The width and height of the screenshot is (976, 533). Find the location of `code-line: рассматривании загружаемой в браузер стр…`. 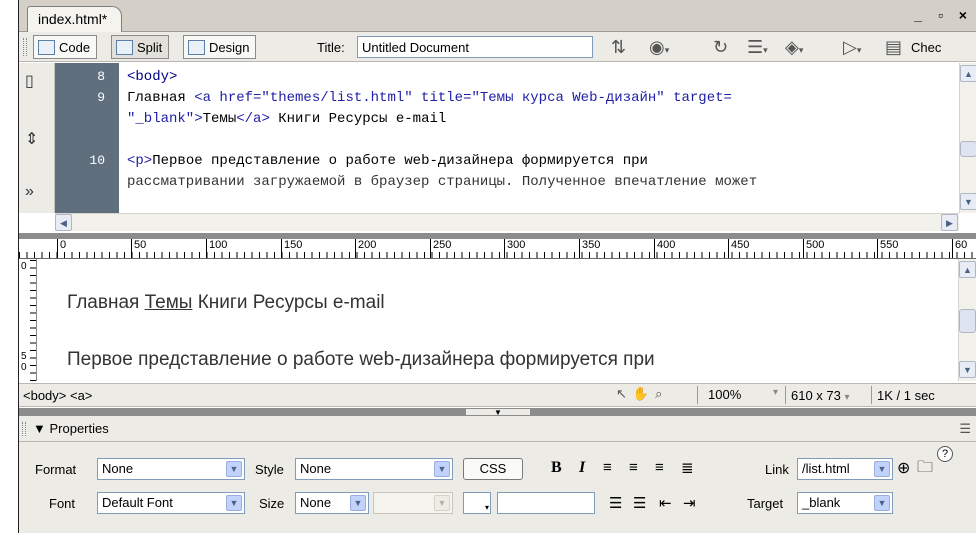

code-line: рассматривании загружаемой в браузер стр… is located at coordinates (442, 182).